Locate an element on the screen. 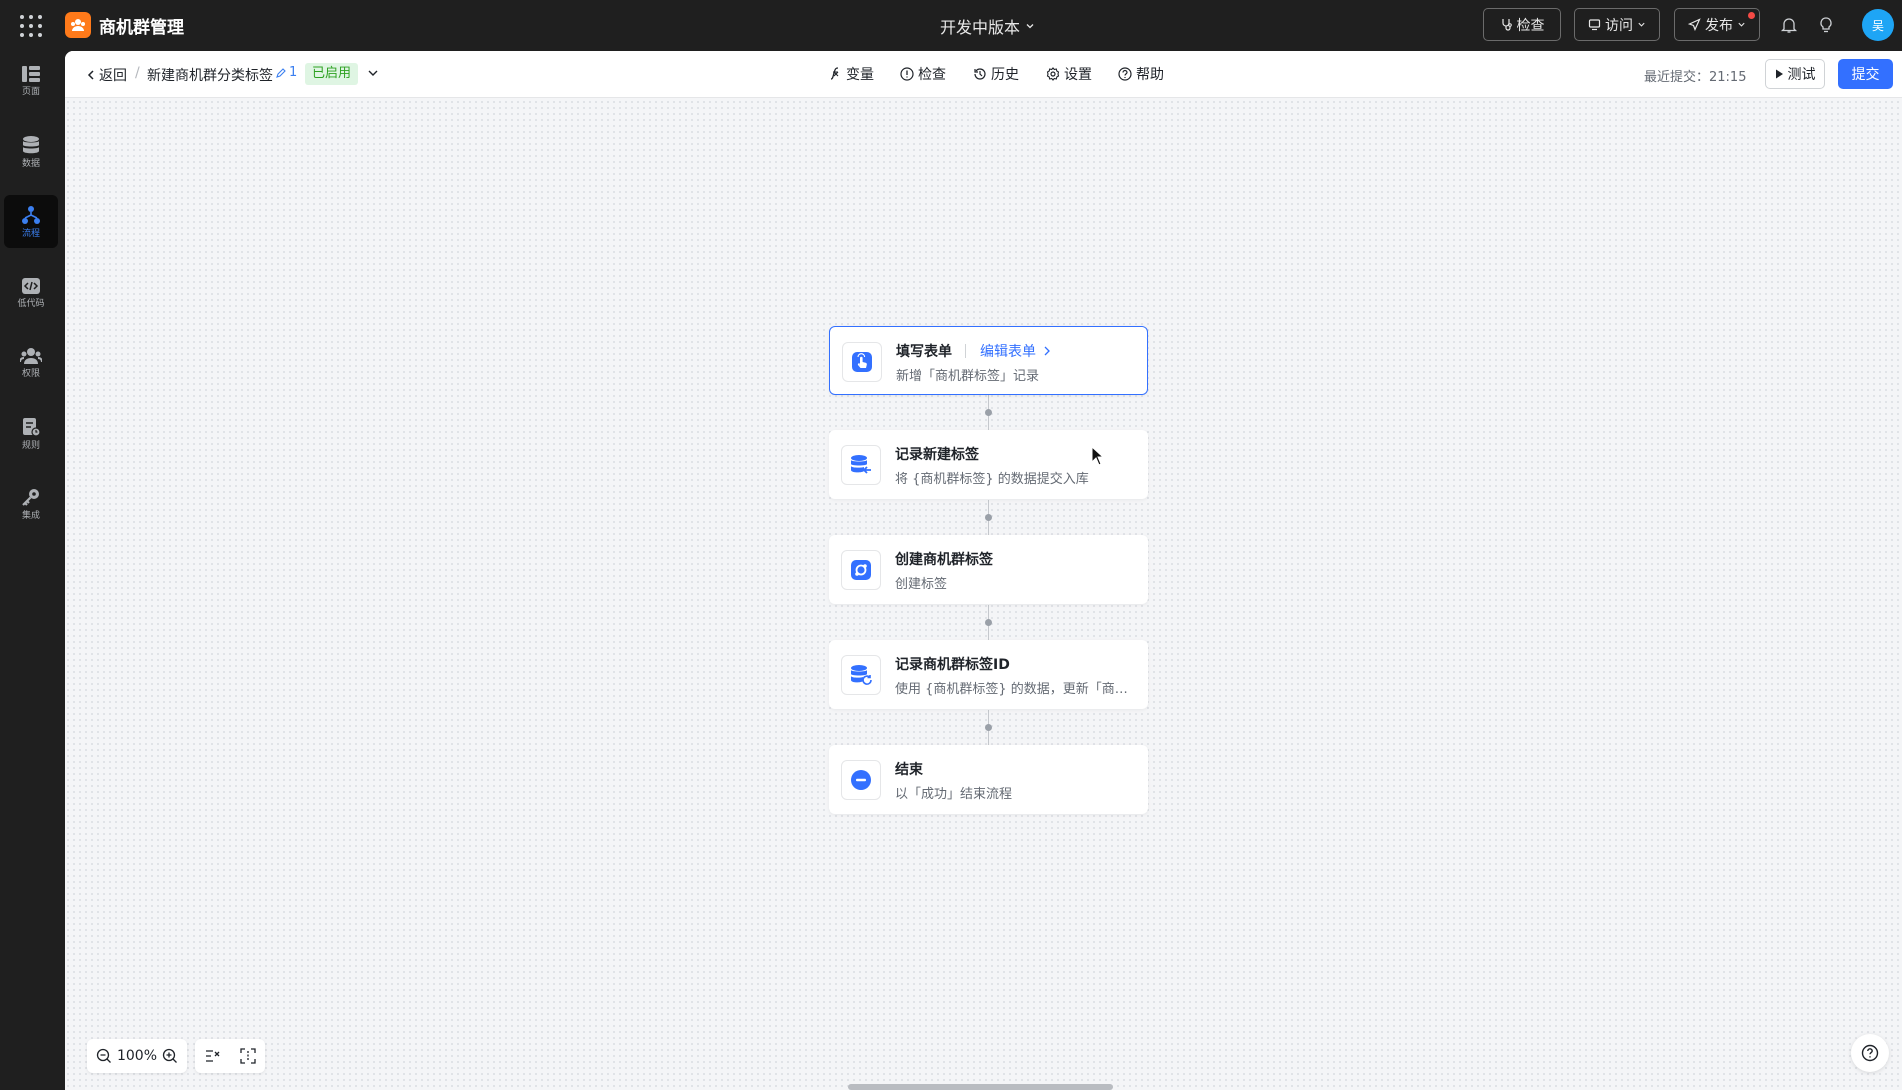  top-bar: 商机群管理 开发中版本 检查 访问 发布 吴 is located at coordinates (951, 25).